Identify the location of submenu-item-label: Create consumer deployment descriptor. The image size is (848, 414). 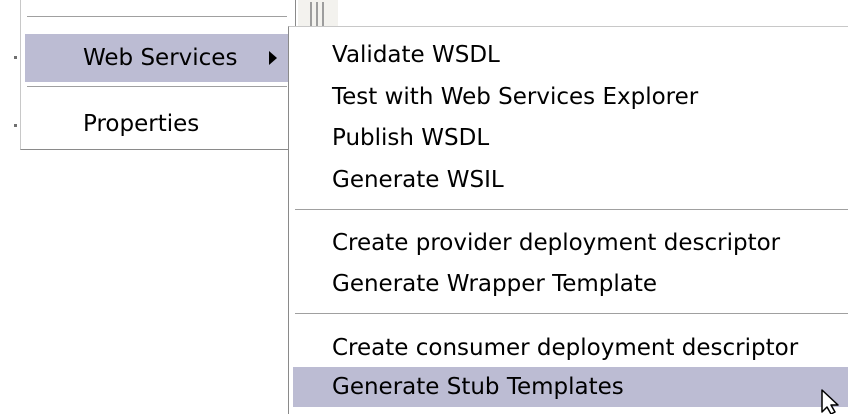
(565, 348).